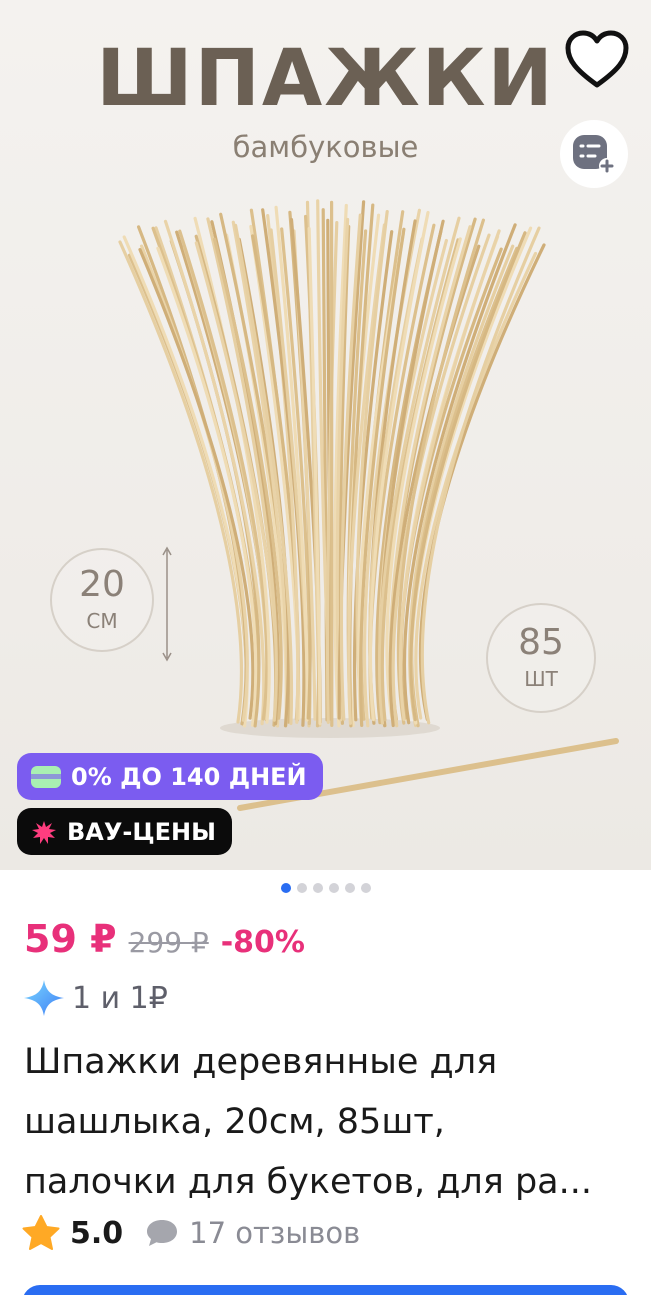  What do you see at coordinates (41, 1232) in the screenshot?
I see `star-icon` at bounding box center [41, 1232].